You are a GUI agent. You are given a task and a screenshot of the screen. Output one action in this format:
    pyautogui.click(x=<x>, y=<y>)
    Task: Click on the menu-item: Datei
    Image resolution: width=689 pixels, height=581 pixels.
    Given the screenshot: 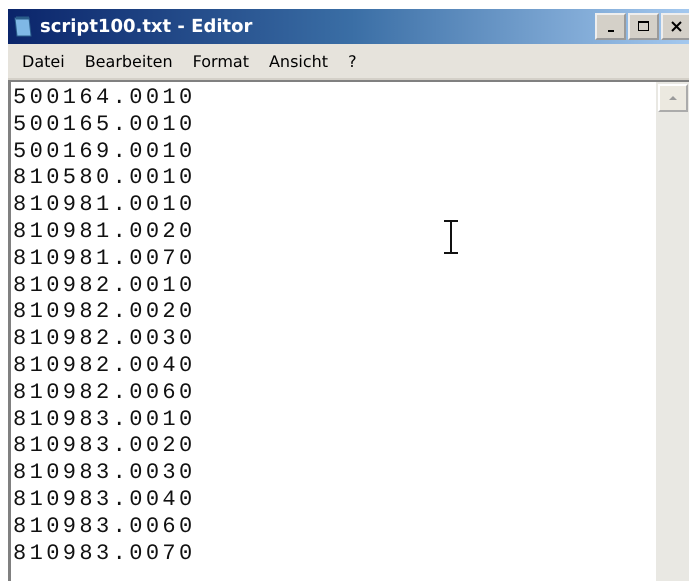 What is the action you would take?
    pyautogui.click(x=43, y=61)
    